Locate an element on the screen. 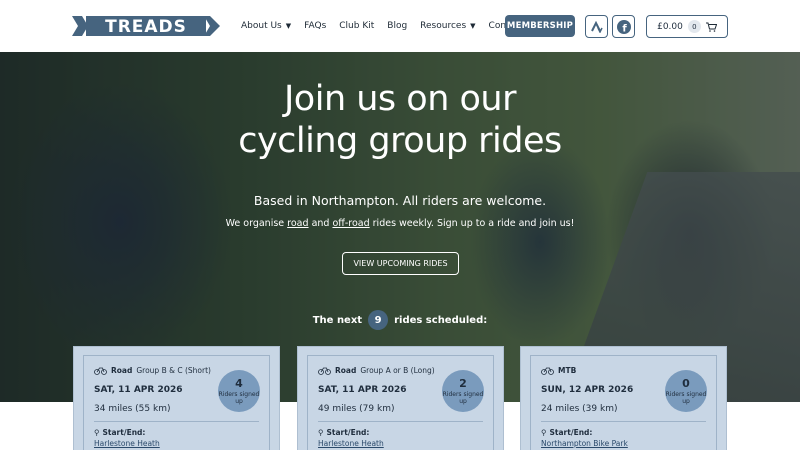 This screenshot has height=450, width=800. cart-icon is located at coordinates (711, 27).